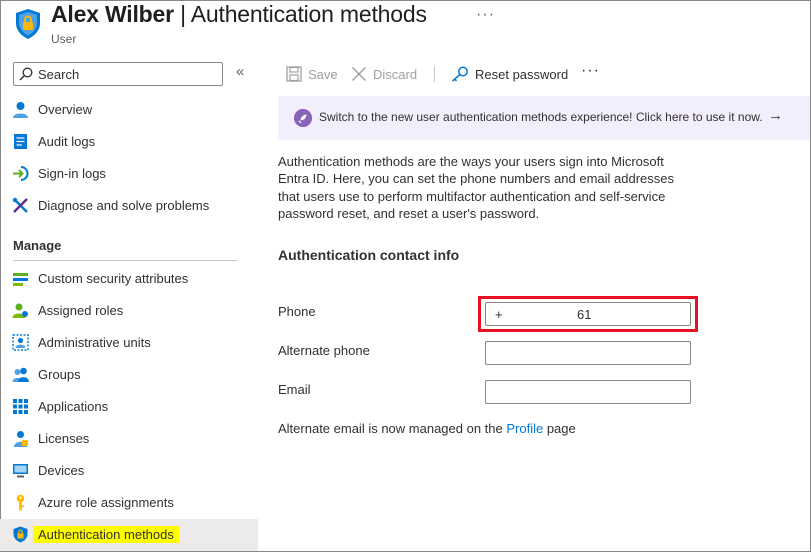 This screenshot has height=552, width=811. Describe the element at coordinates (20, 279) in the screenshot. I see `attributes-icon` at that location.